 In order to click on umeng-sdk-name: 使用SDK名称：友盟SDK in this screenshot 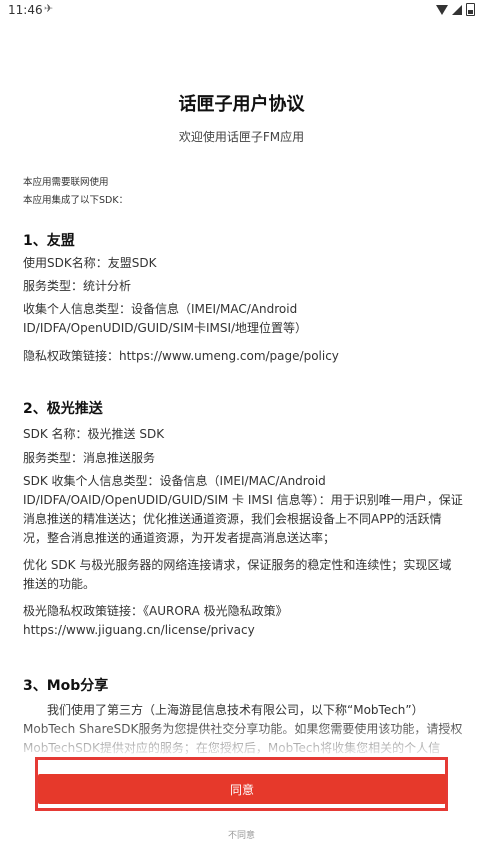, I will do `click(90, 263)`.